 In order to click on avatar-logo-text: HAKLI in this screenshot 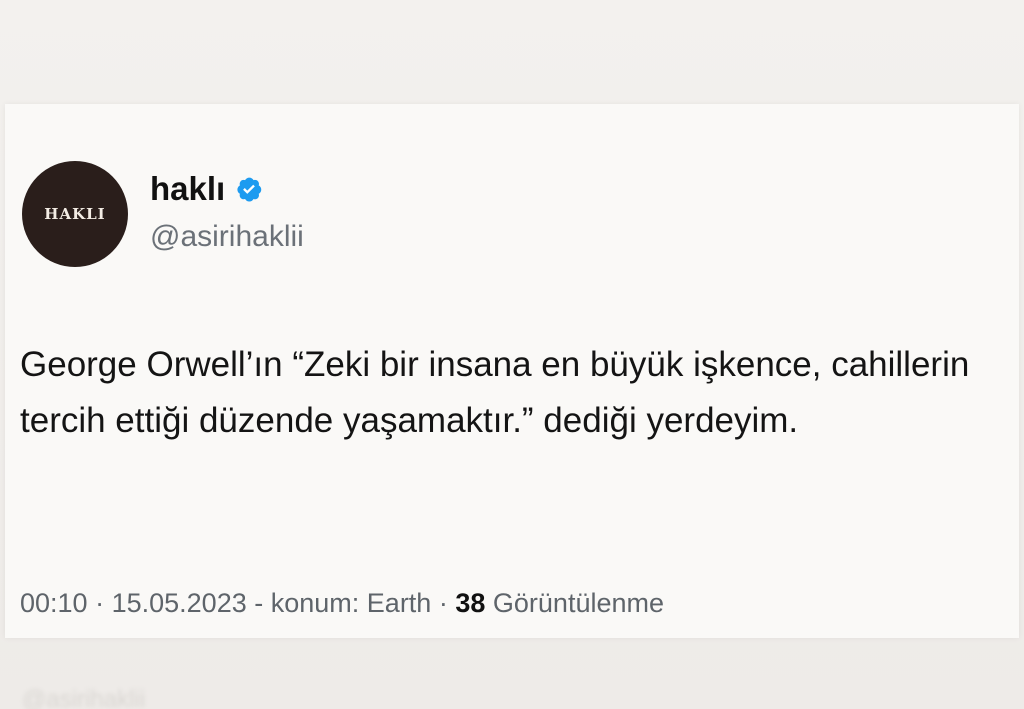, I will do `click(75, 214)`.